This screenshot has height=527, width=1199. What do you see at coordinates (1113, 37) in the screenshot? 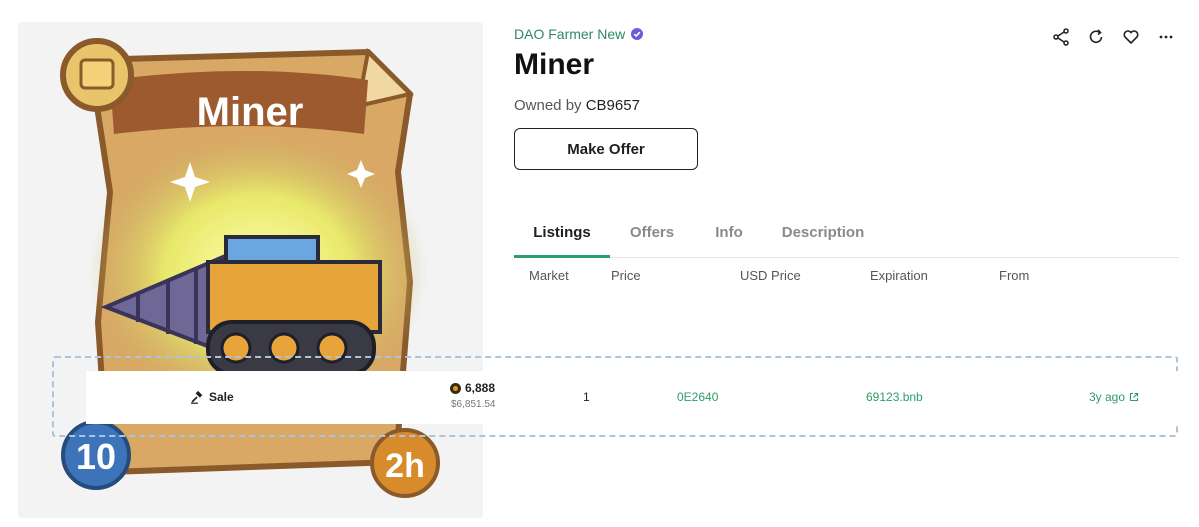
I see `action-toolbar` at bounding box center [1113, 37].